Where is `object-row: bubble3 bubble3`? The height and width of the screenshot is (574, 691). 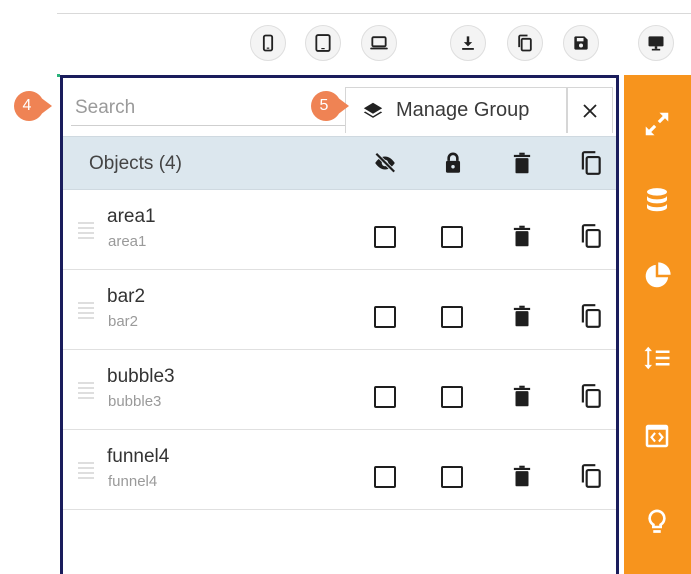 object-row: bubble3 bubble3 is located at coordinates (339, 390).